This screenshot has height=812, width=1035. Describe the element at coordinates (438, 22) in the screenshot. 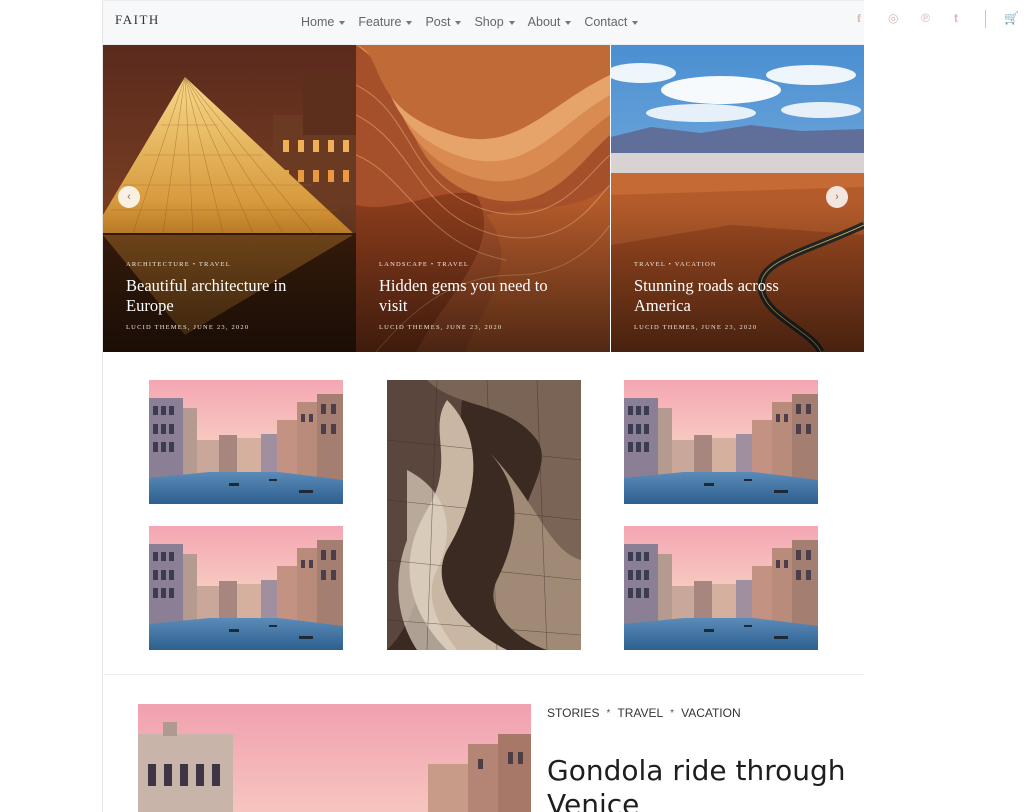

I see `nav-item-label: Post` at that location.